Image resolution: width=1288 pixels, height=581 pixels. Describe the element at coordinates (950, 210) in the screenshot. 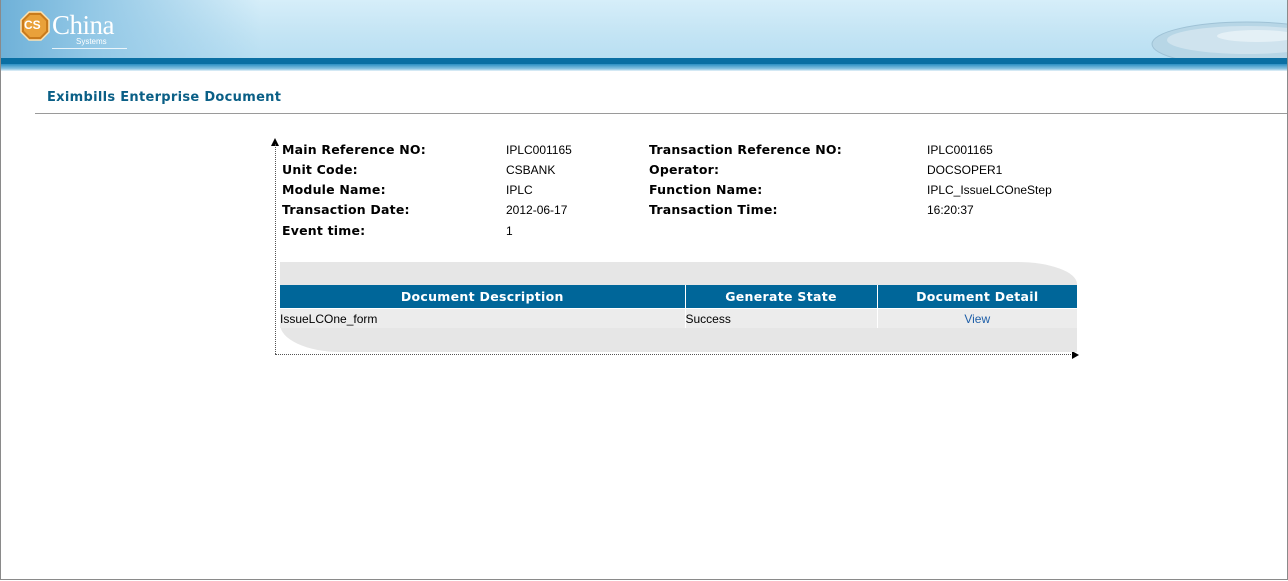

I see `trx-time-value: 16:20:37` at that location.